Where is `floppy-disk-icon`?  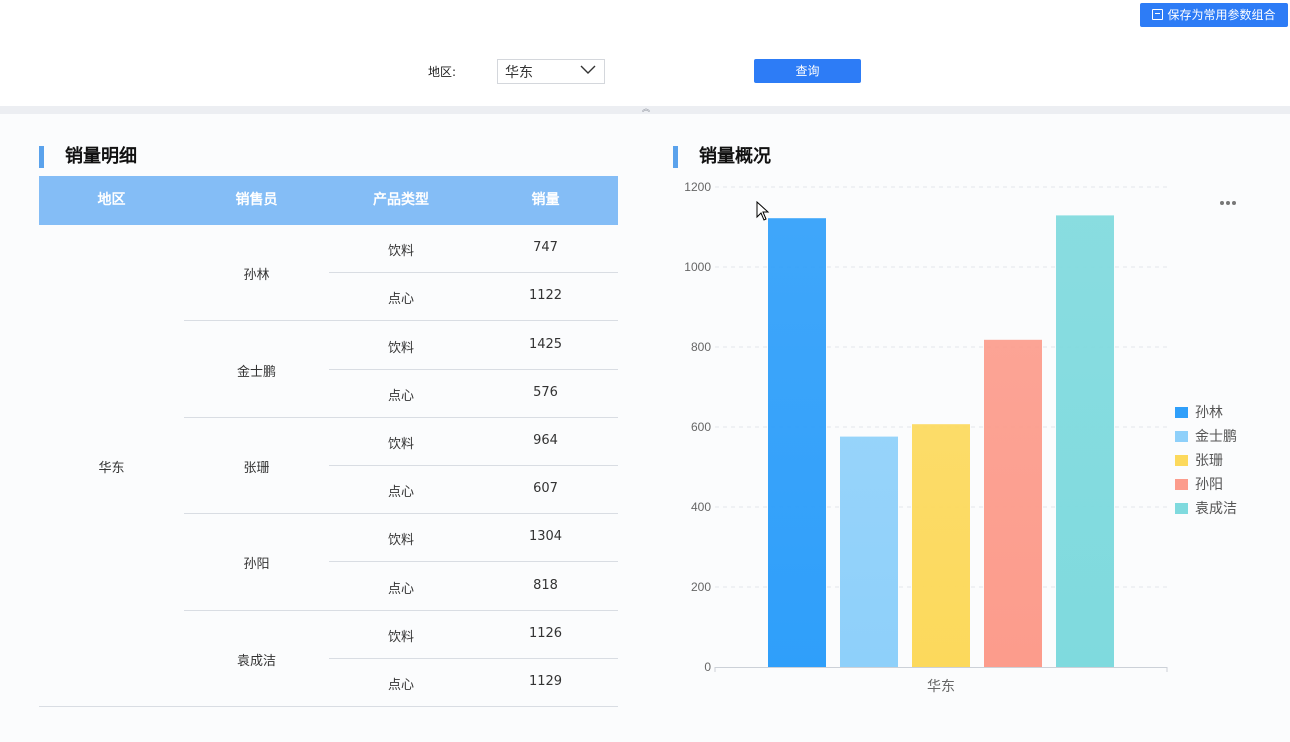 floppy-disk-icon is located at coordinates (1158, 14).